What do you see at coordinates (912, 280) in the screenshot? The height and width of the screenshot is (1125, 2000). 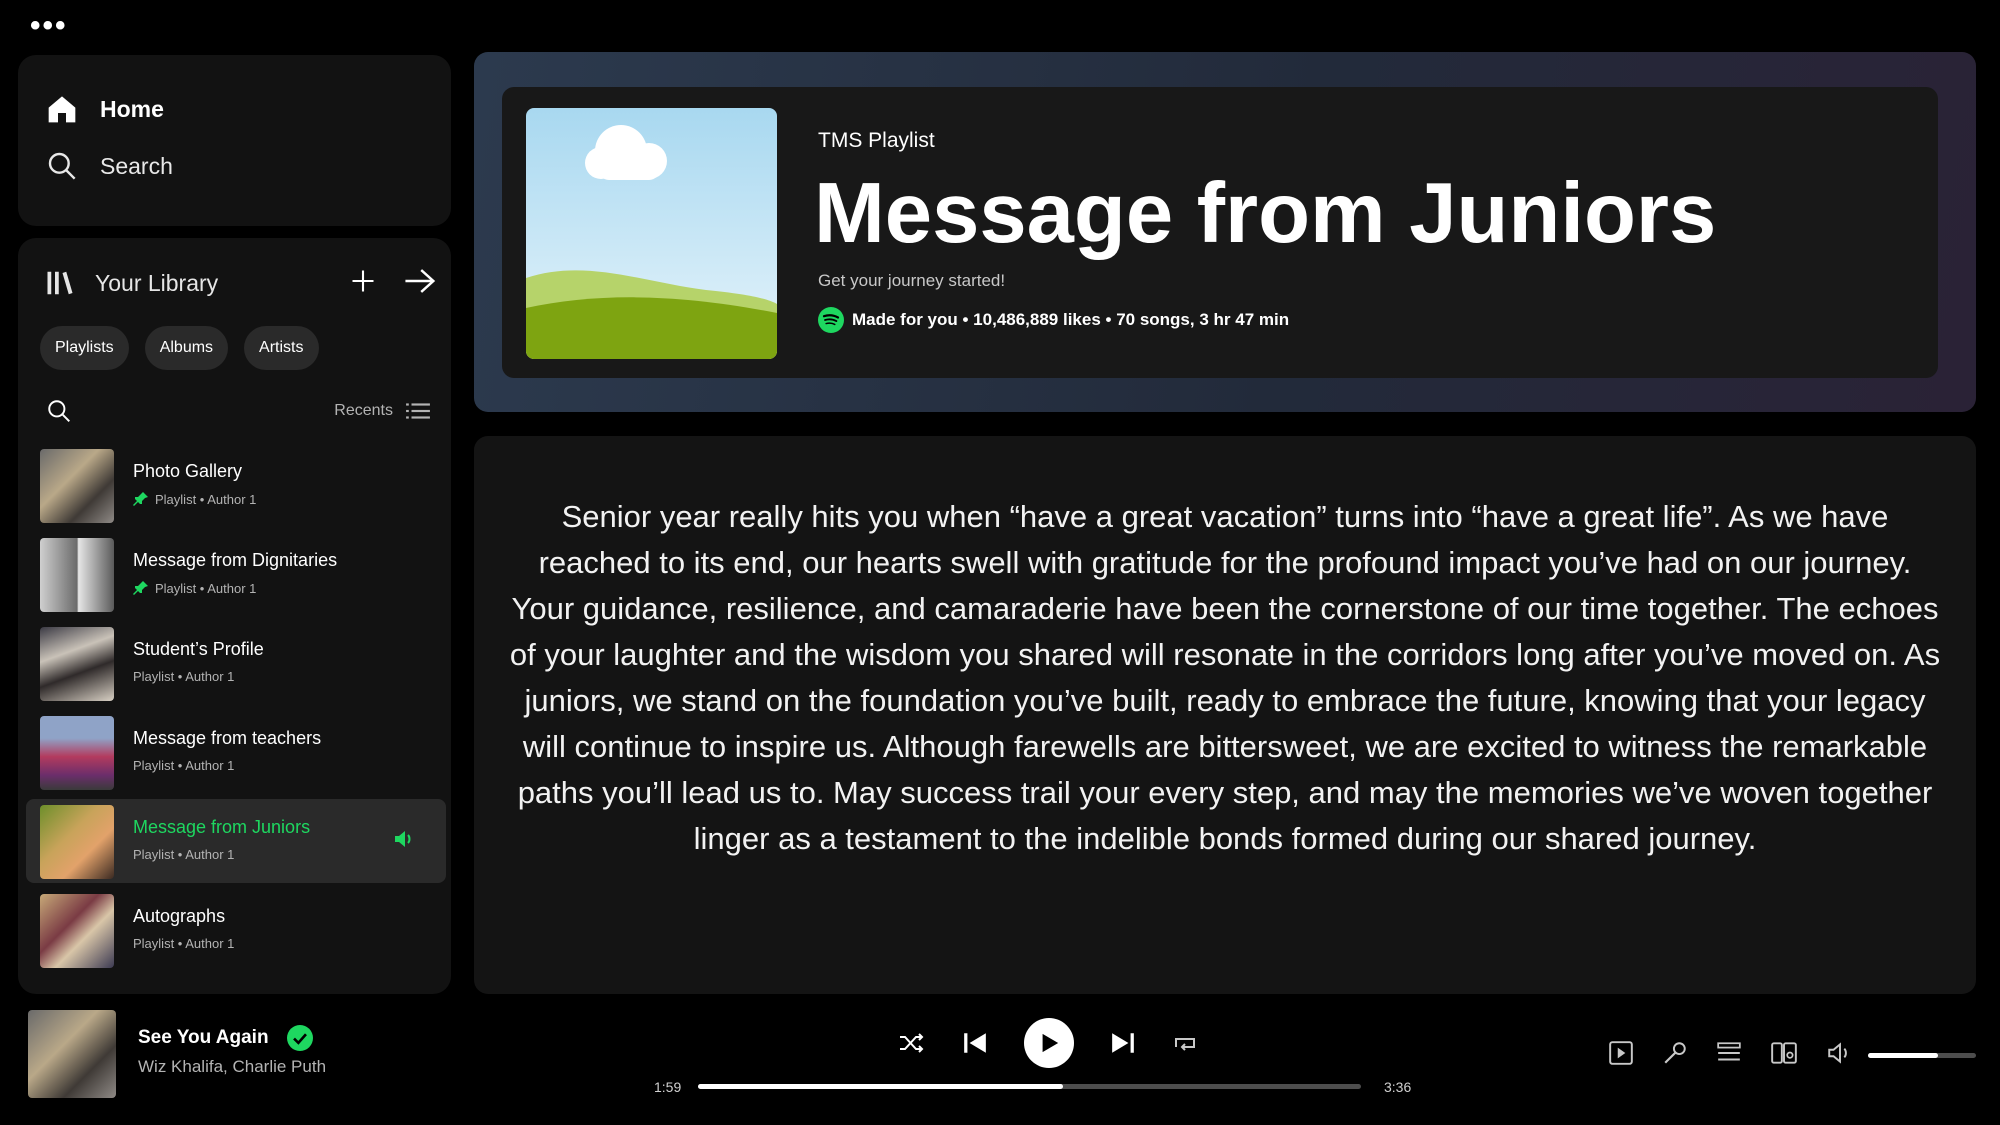 I see `playlist-description: Get your journey started!` at bounding box center [912, 280].